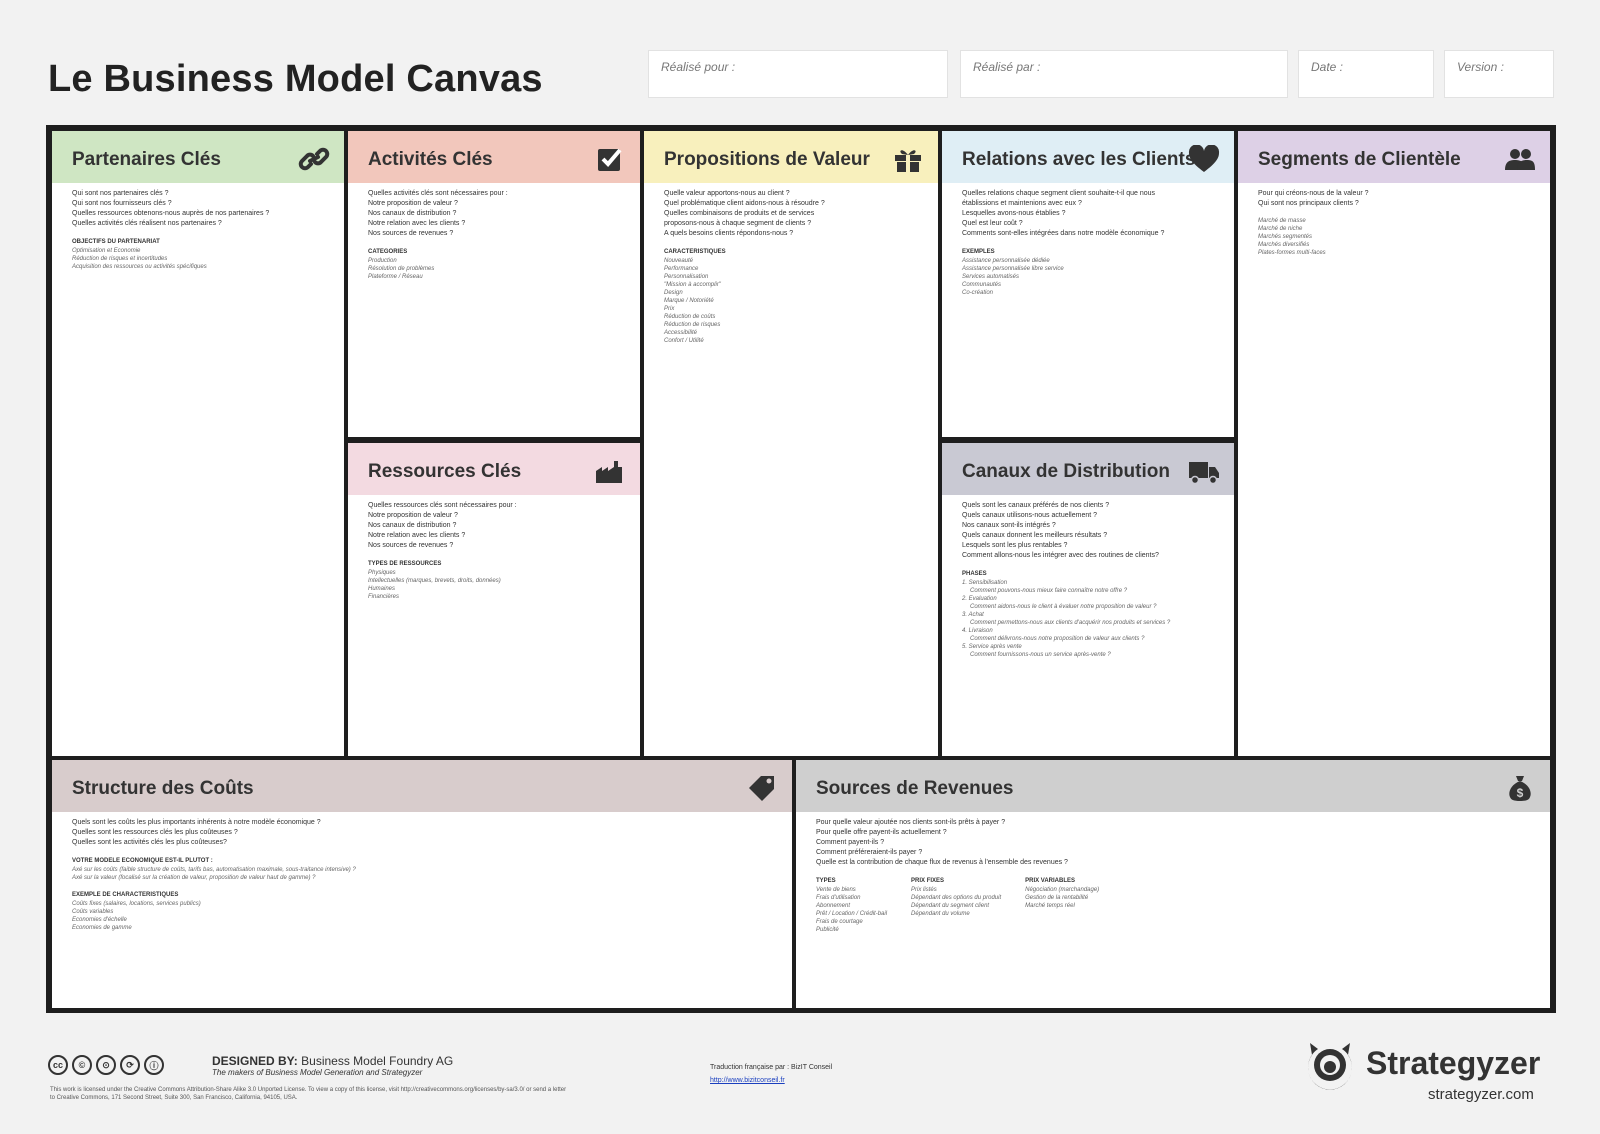  What do you see at coordinates (198, 157) in the screenshot?
I see `block-header: Partenaires Clés` at bounding box center [198, 157].